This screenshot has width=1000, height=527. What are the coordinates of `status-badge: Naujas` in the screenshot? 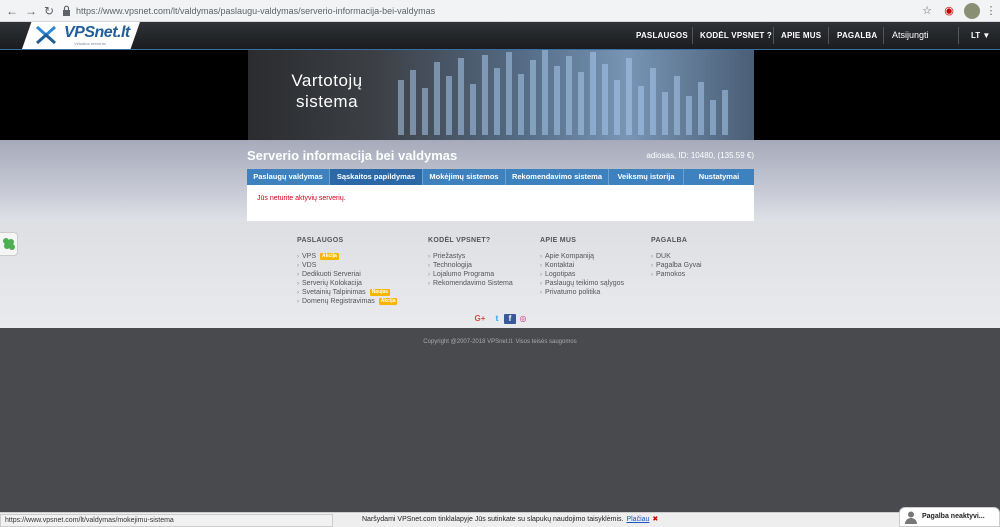 It's located at (380, 292).